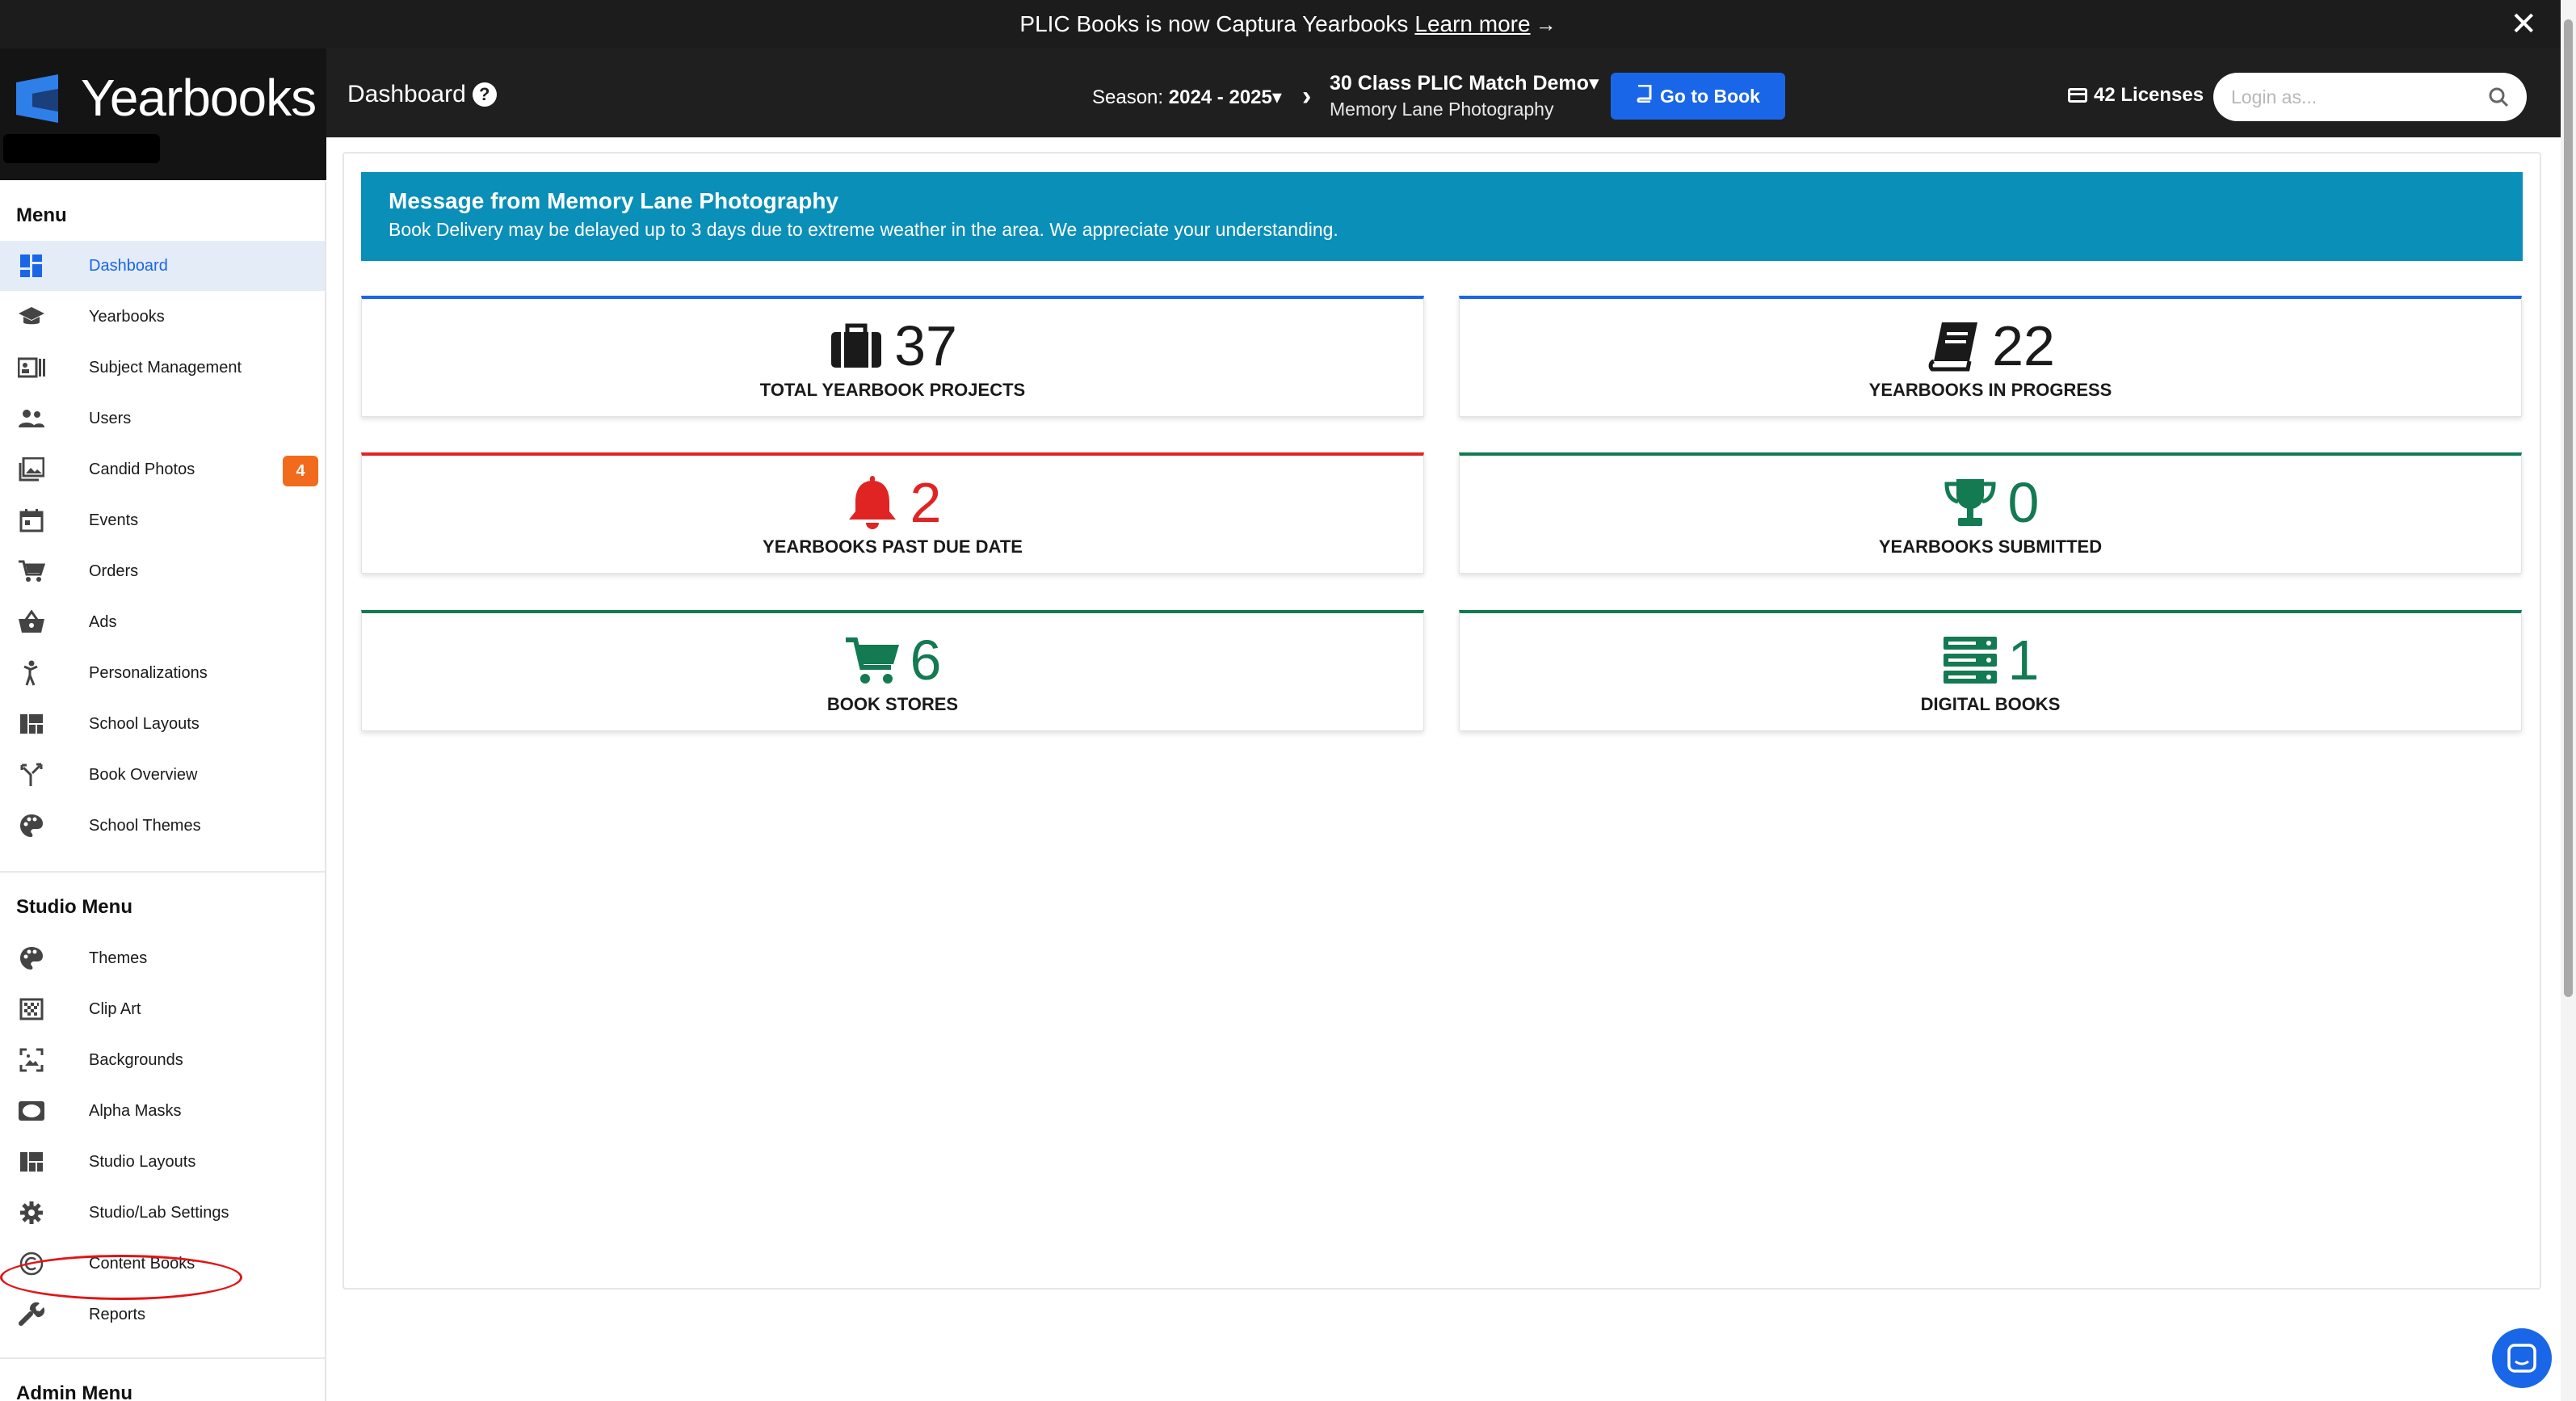  I want to click on brand-block: Yearbooks, so click(163, 114).